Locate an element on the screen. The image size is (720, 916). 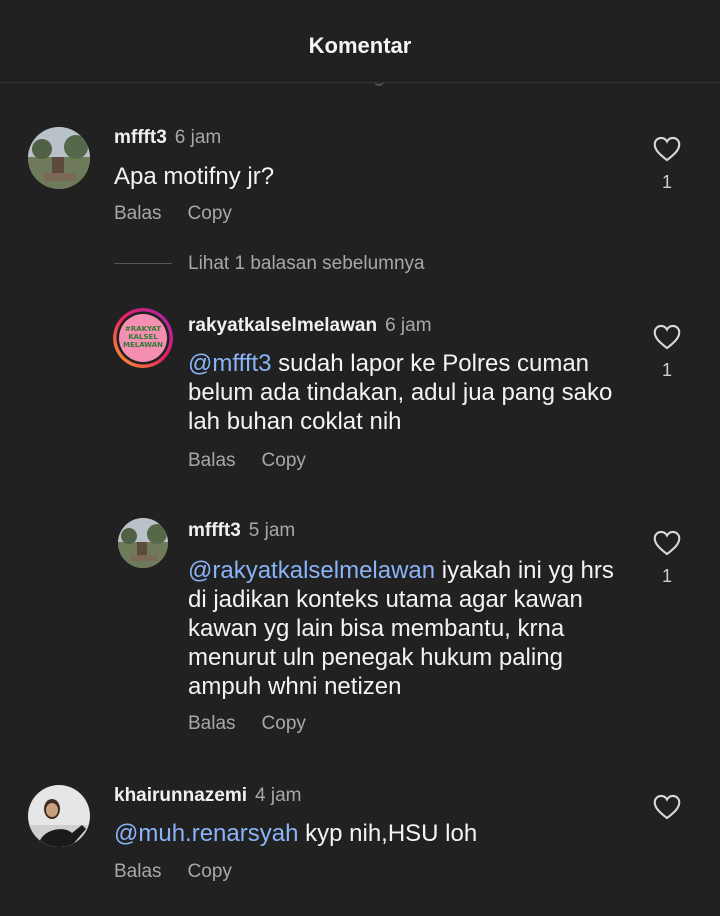
like-button is located at coordinates (667, 807).